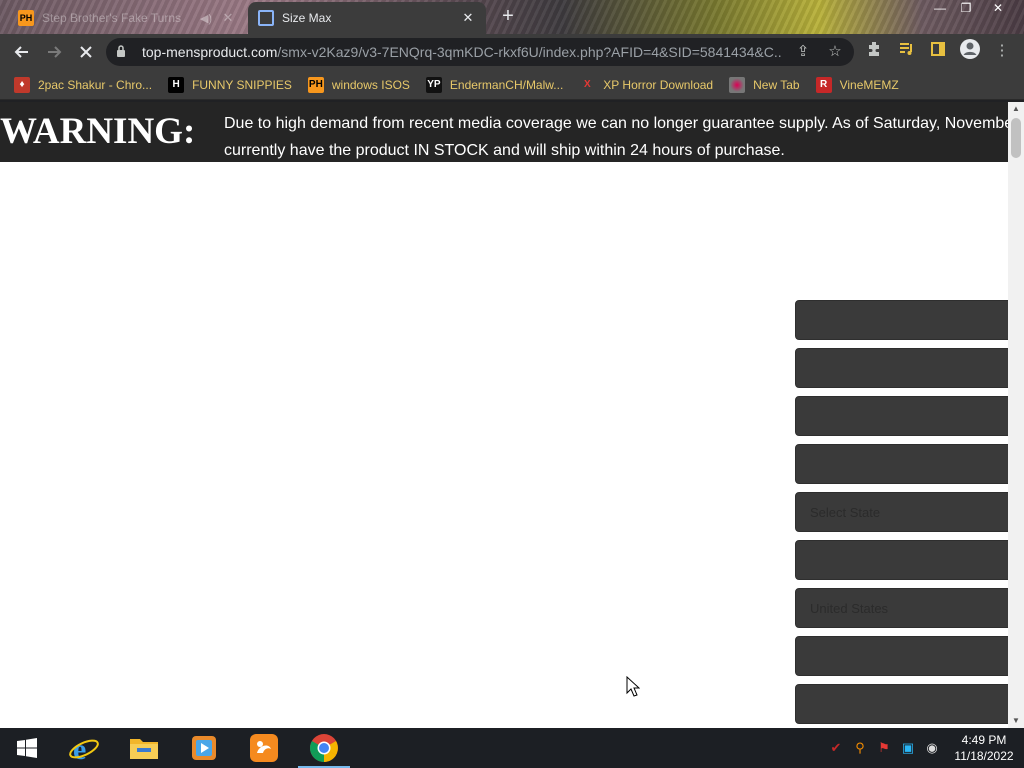 This screenshot has width=1024, height=768. Describe the element at coordinates (1016, 138) in the screenshot. I see `scrollbar-thumb` at that location.